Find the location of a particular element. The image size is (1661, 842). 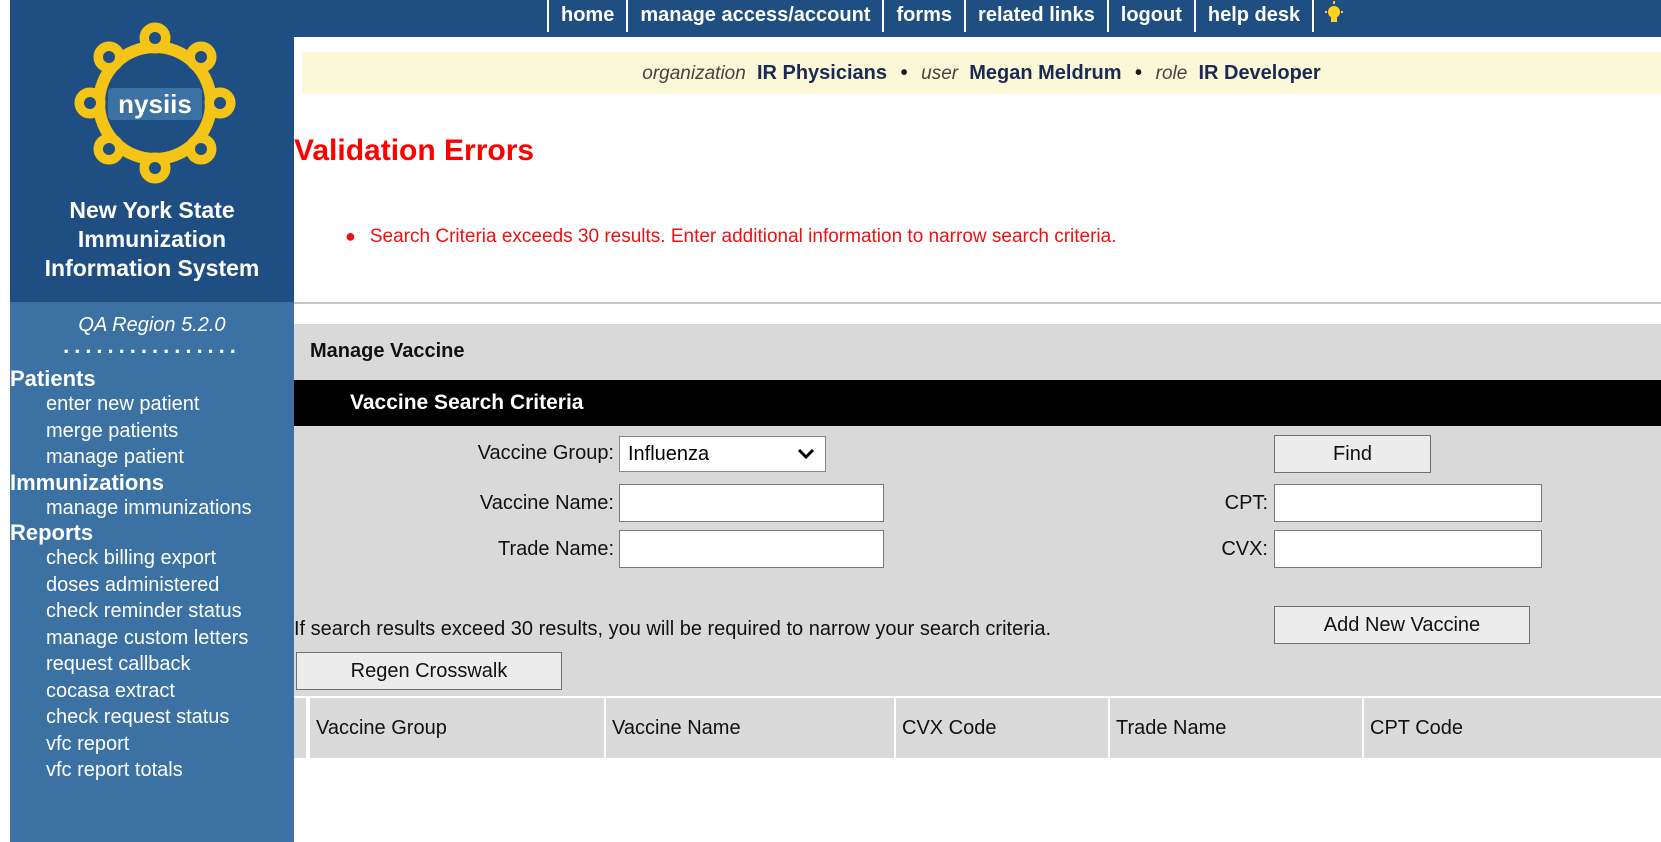

sidebar-item-doses-administered: doses administered is located at coordinates (152, 585).